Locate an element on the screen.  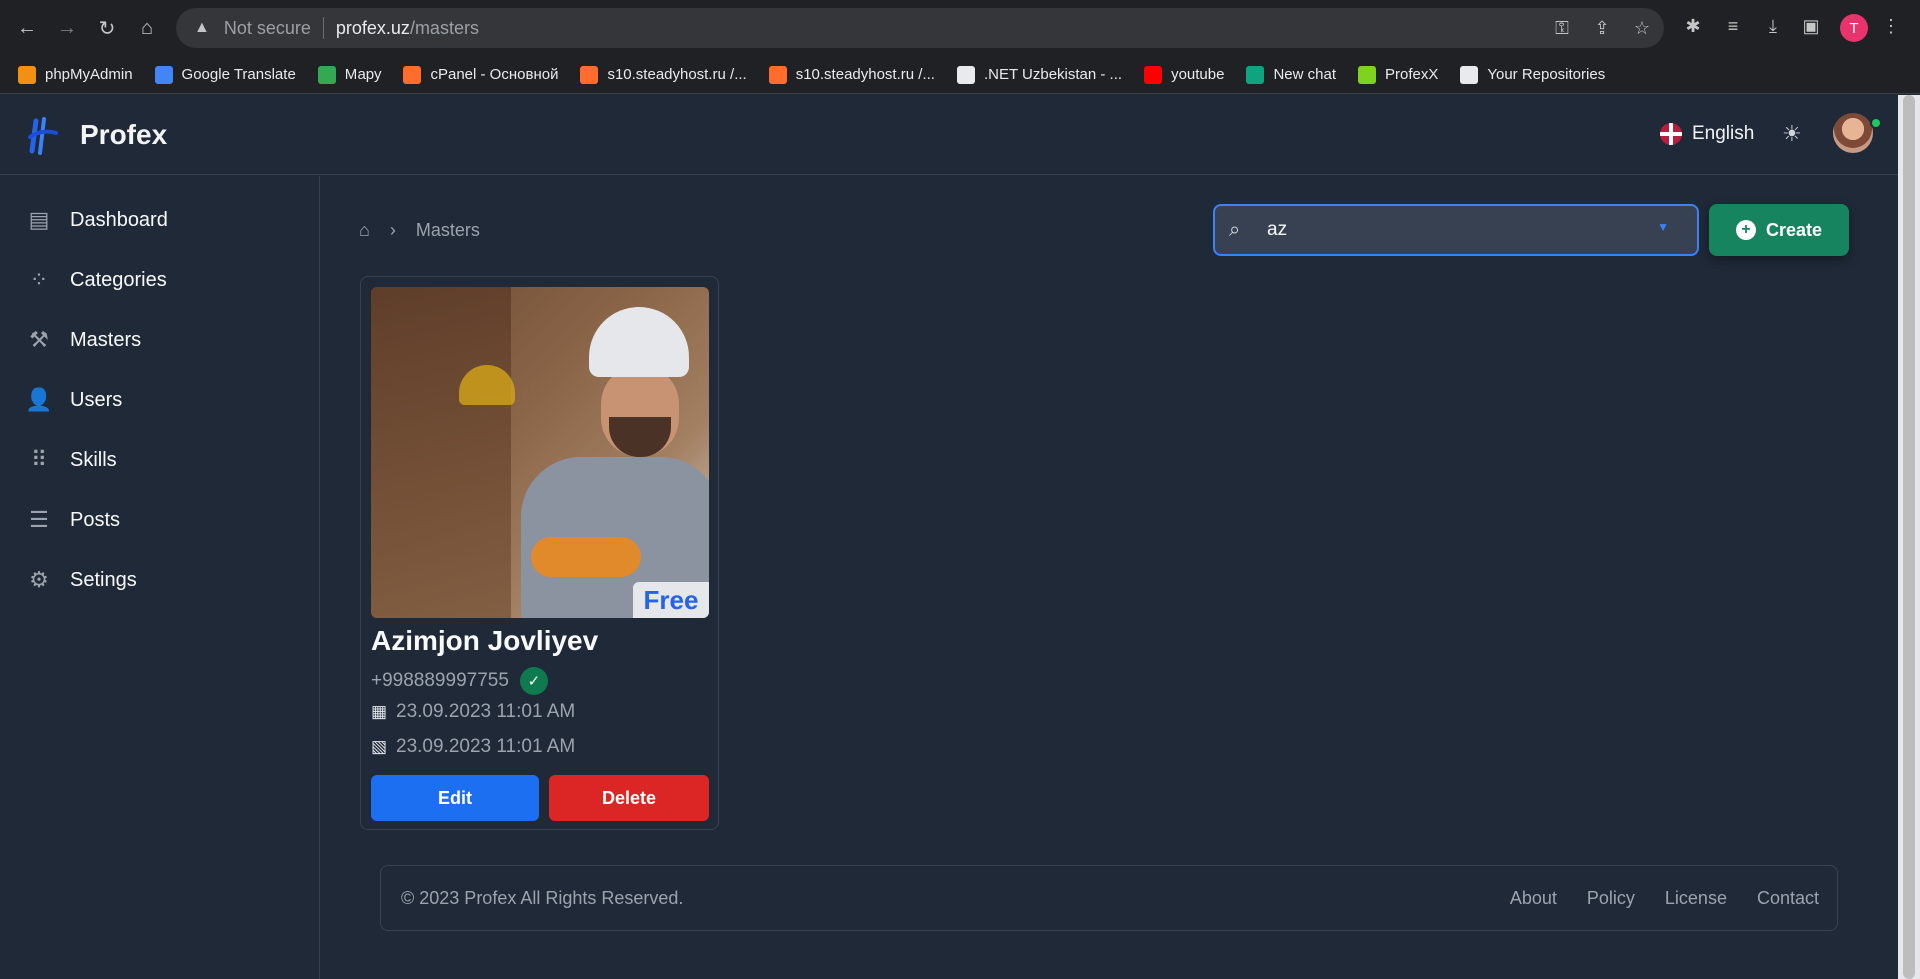
language-selector: English is located at coordinates (1707, 134).